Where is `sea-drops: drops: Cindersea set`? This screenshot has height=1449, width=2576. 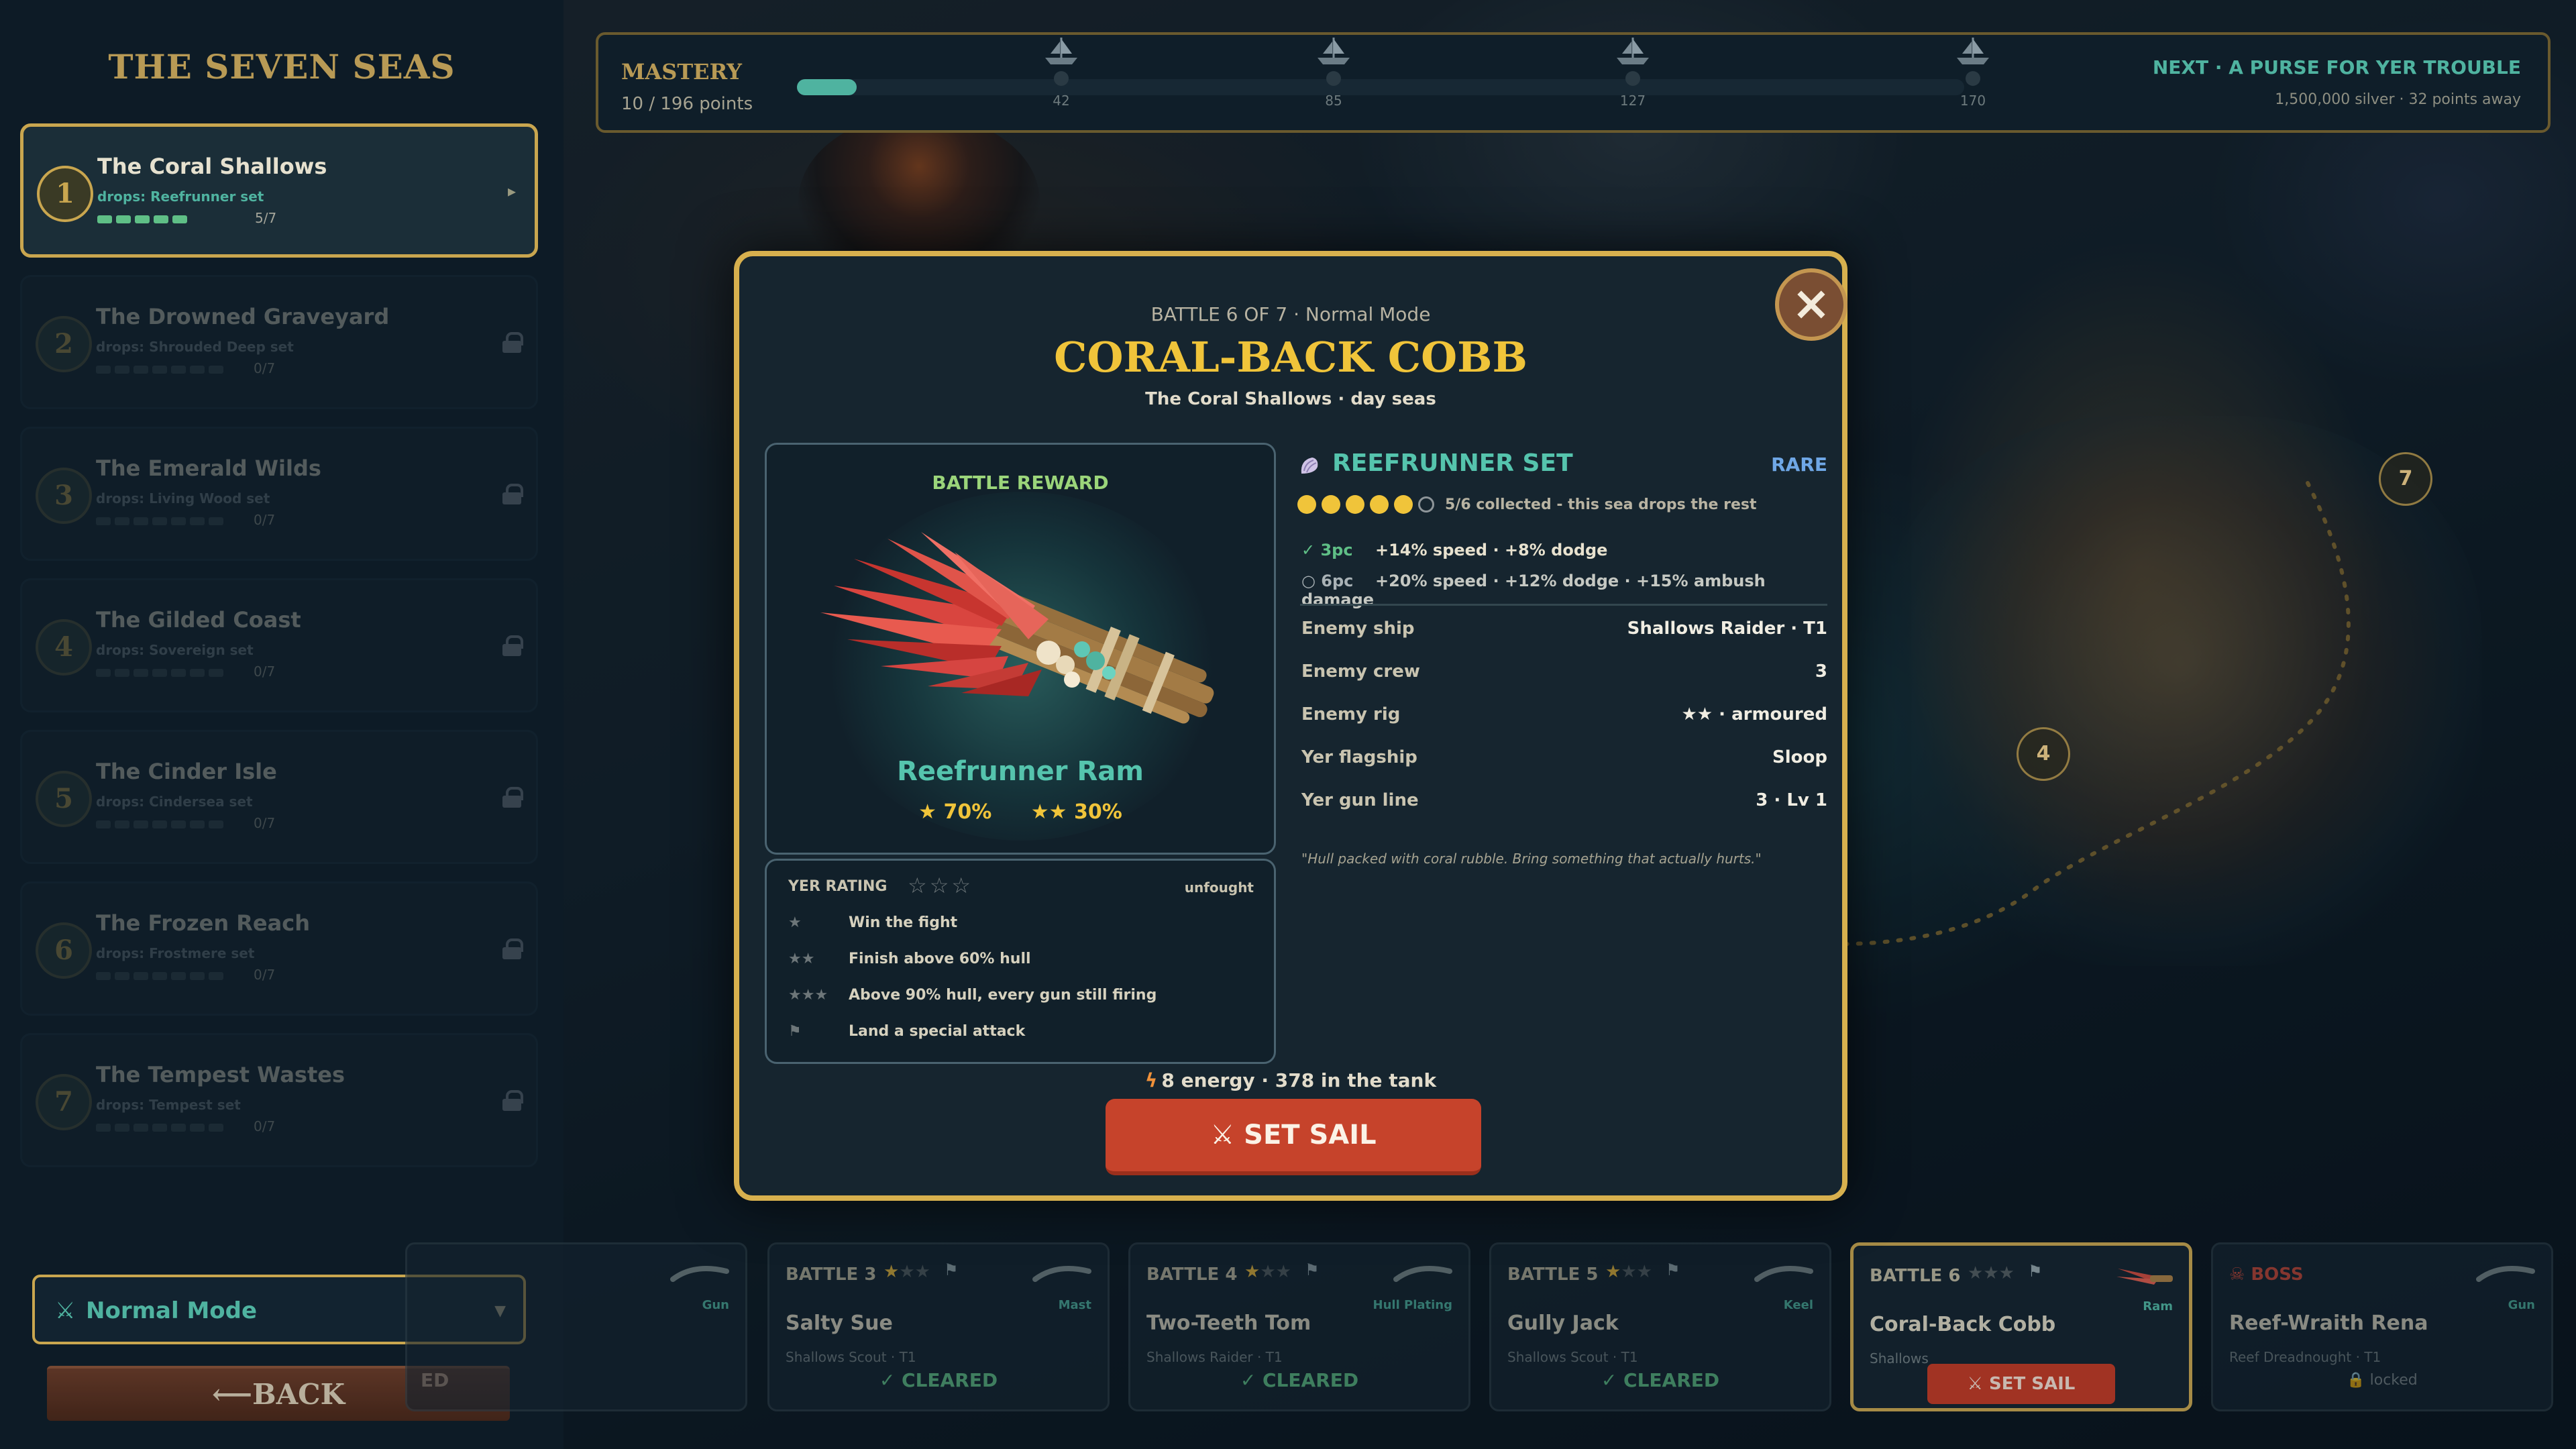
sea-drops: drops: Cindersea set is located at coordinates (174, 802).